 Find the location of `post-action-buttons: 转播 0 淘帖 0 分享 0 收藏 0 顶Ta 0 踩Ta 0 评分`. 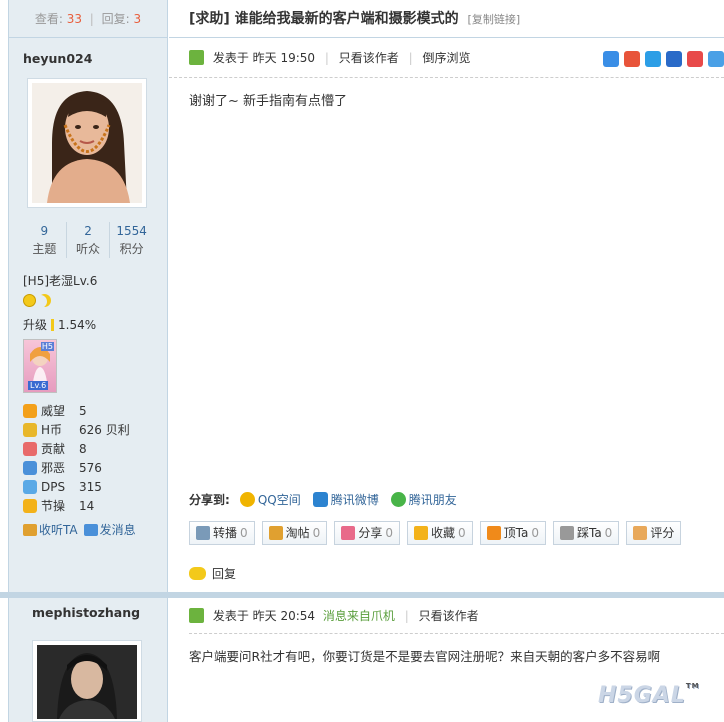

post-action-buttons: 转播 0 淘帖 0 分享 0 收藏 0 顶Ta 0 踩Ta 0 评分 is located at coordinates (435, 533).